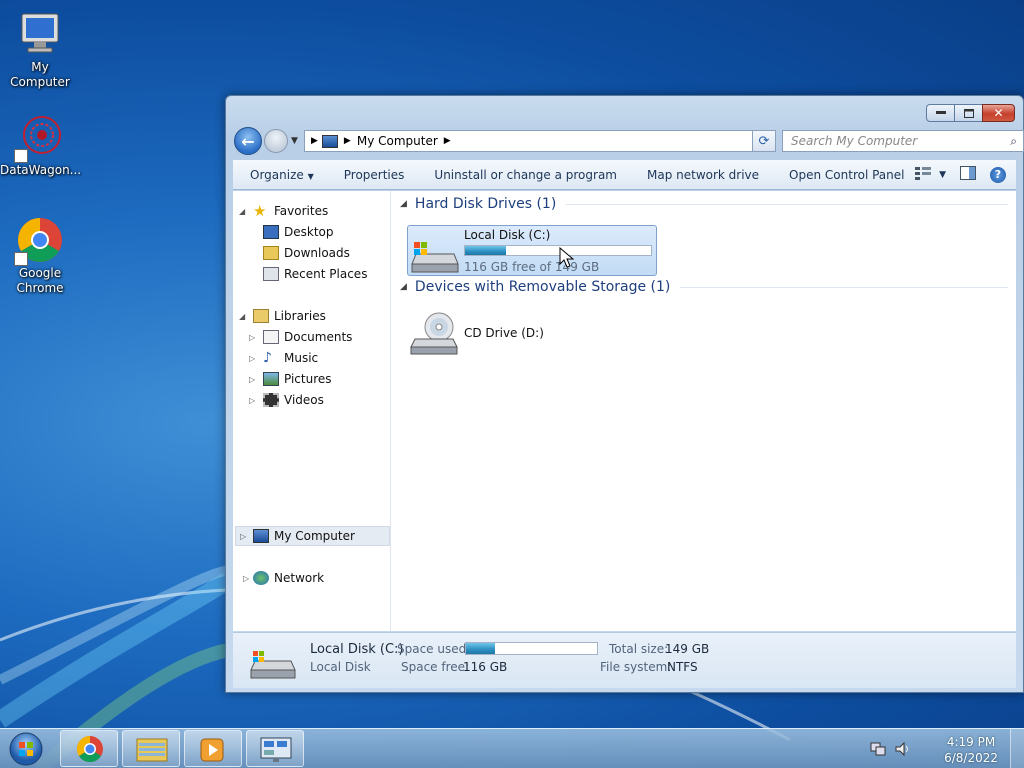  Describe the element at coordinates (558, 250) in the screenshot. I see `drive-usage-bar` at that location.